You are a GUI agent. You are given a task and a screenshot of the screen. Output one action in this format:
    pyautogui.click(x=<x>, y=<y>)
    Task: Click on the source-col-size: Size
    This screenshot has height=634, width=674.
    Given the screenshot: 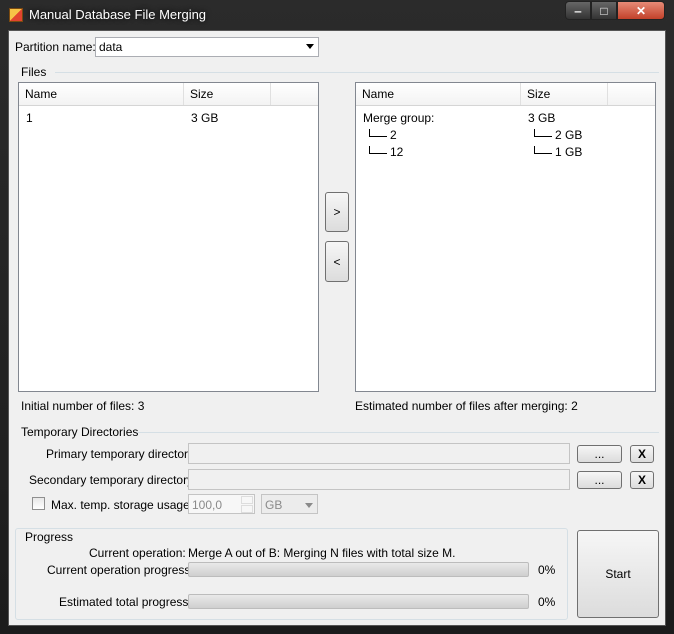 What is the action you would take?
    pyautogui.click(x=227, y=94)
    